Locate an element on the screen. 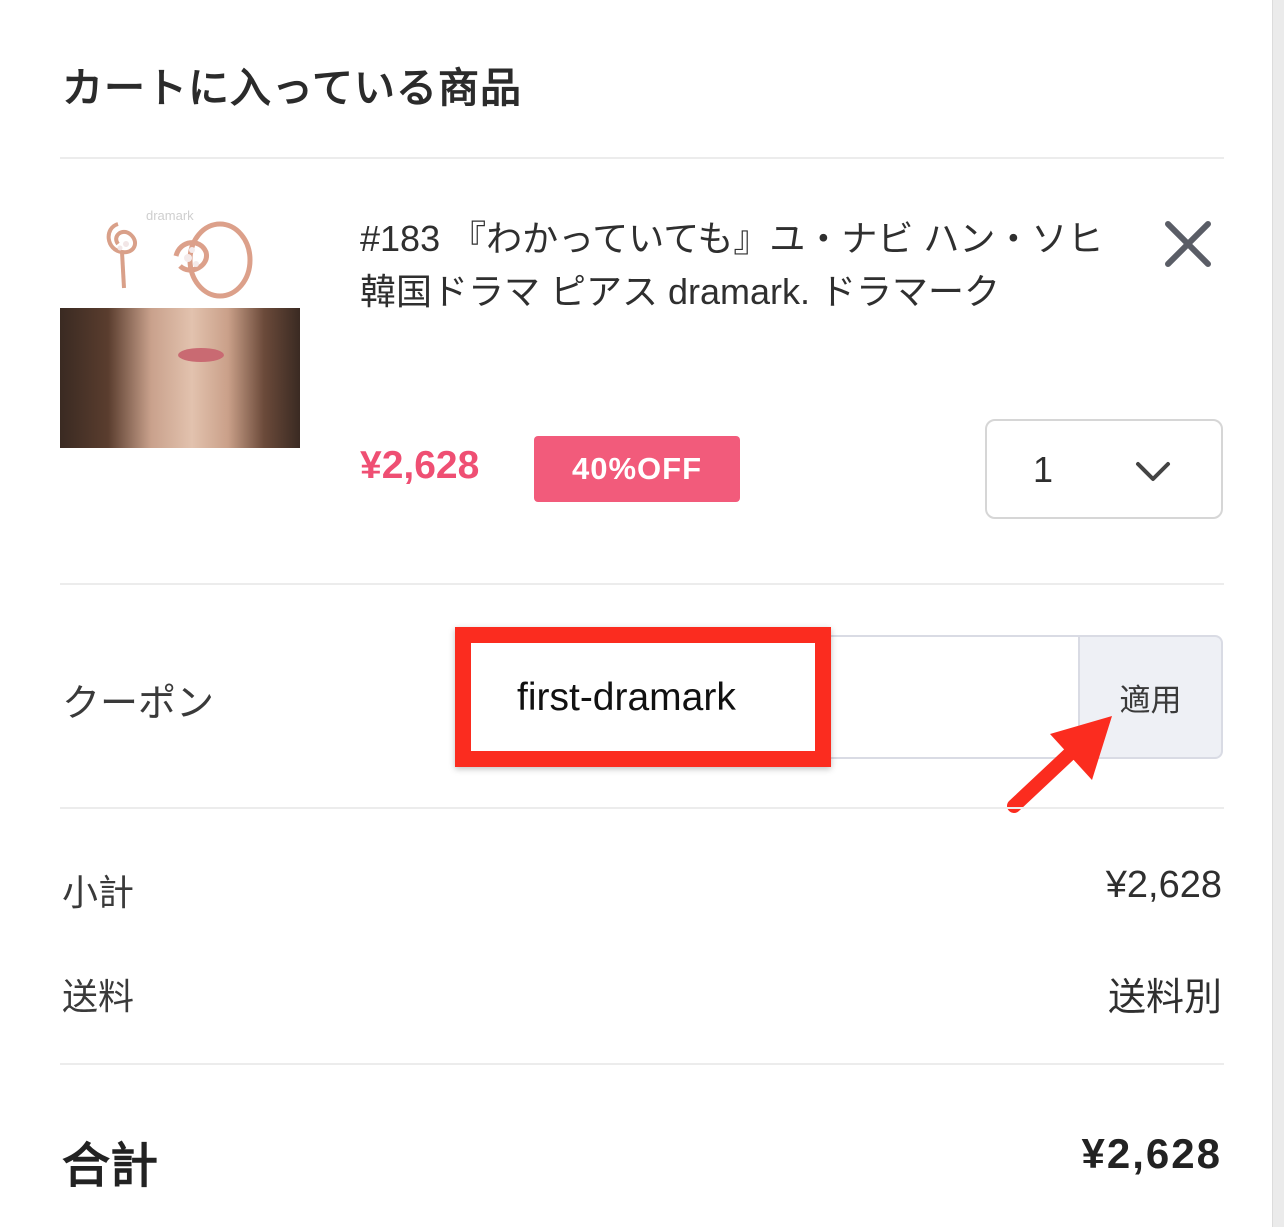  total-value: ¥2,628 is located at coordinates (1151, 1153).